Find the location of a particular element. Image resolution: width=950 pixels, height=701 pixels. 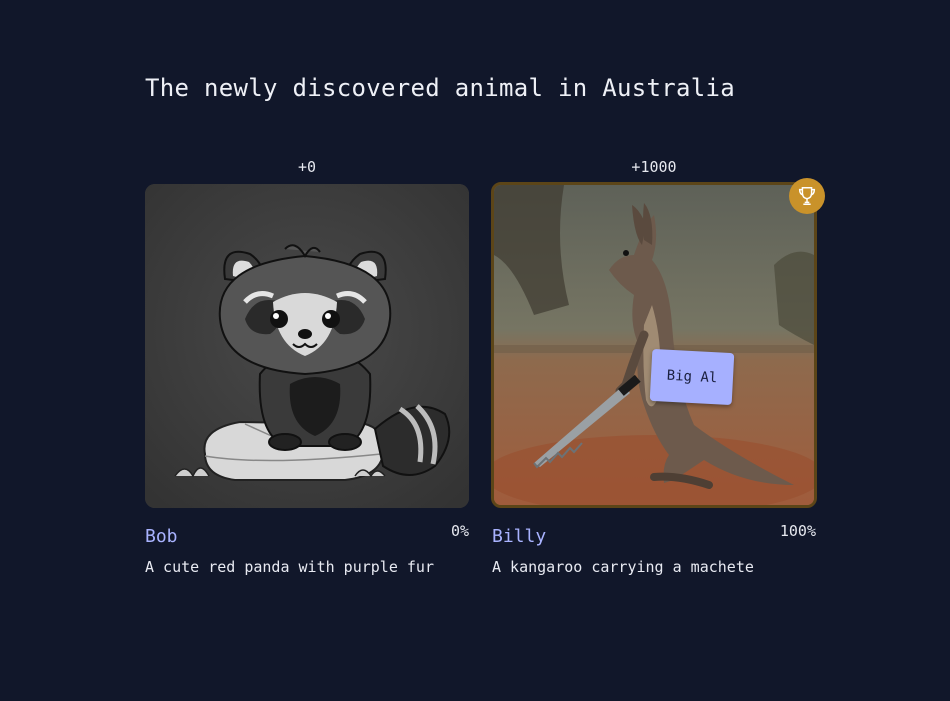

creator-tag: Big Al is located at coordinates (692, 377).